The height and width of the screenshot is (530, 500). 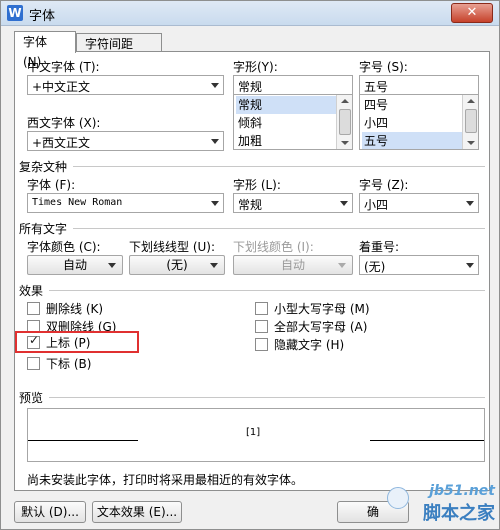 I want to click on wps-app-icon: W, so click(x=15, y=13).